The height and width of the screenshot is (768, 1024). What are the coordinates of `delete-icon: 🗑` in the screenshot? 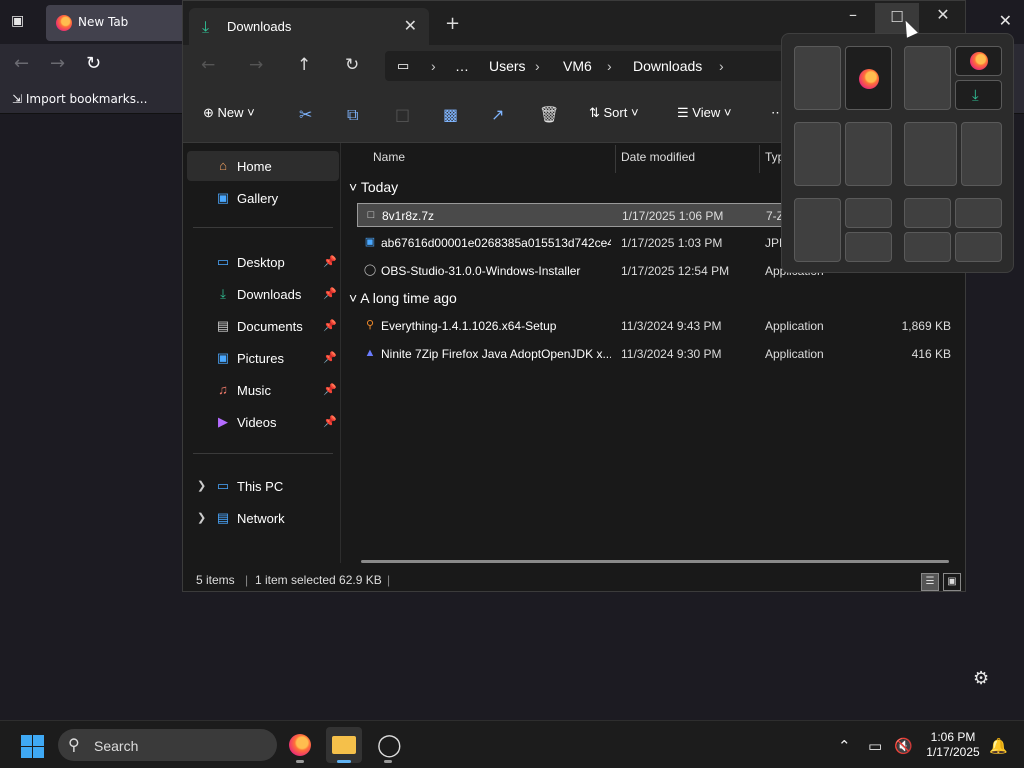 It's located at (549, 114).